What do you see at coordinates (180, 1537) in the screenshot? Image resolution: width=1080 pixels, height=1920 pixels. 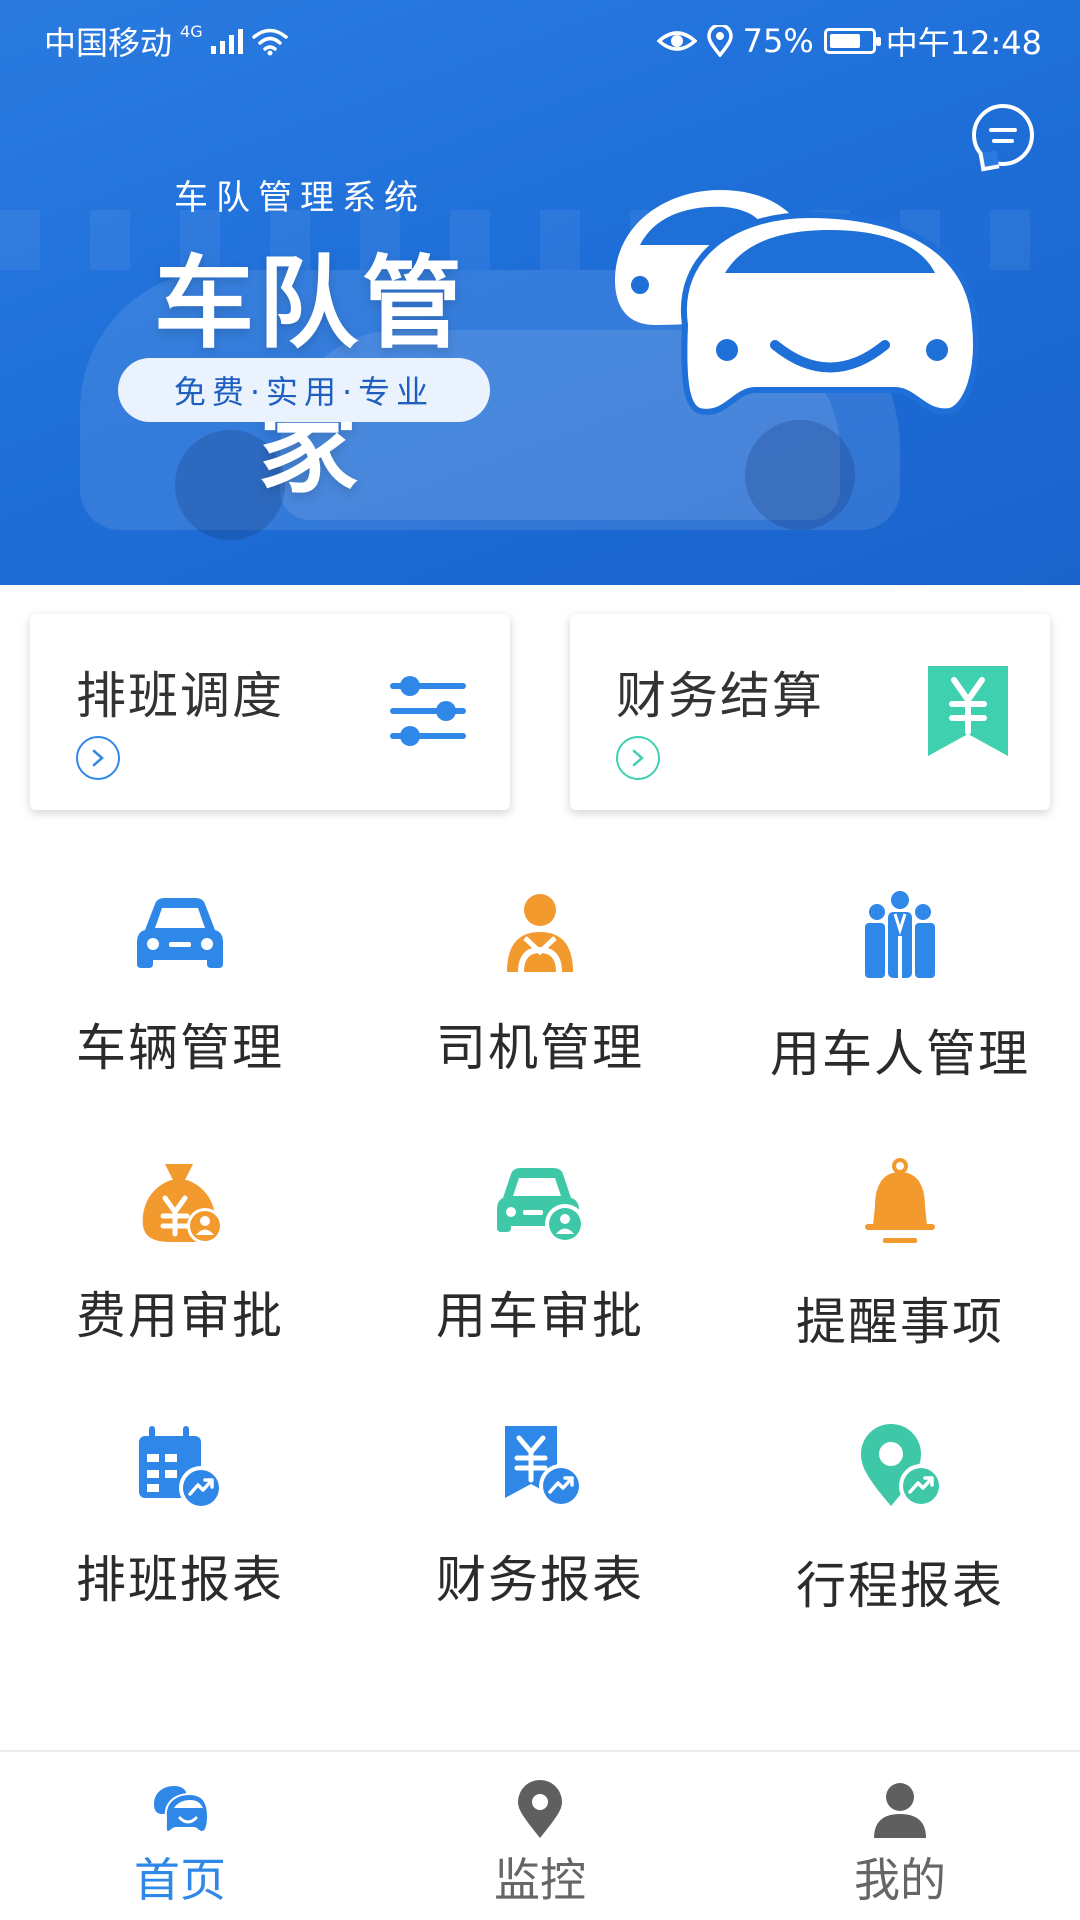 I see `menu-schedule-report: 排班报表` at bounding box center [180, 1537].